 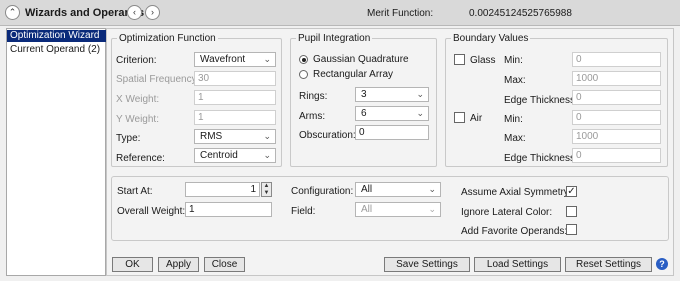 What do you see at coordinates (228, 209) in the screenshot?
I see `overall-weight-field: 1` at bounding box center [228, 209].